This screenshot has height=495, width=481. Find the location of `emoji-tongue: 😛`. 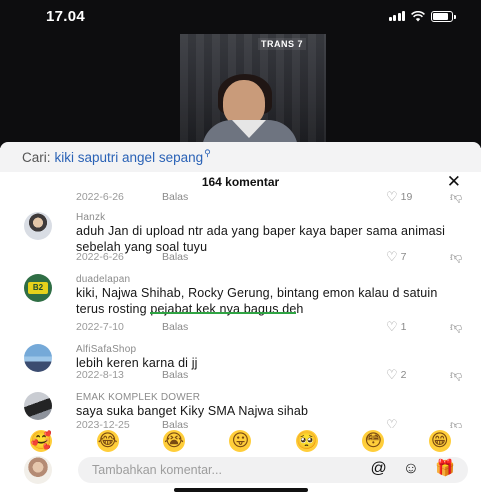

emoji-tongue: 😛 is located at coordinates (240, 441).